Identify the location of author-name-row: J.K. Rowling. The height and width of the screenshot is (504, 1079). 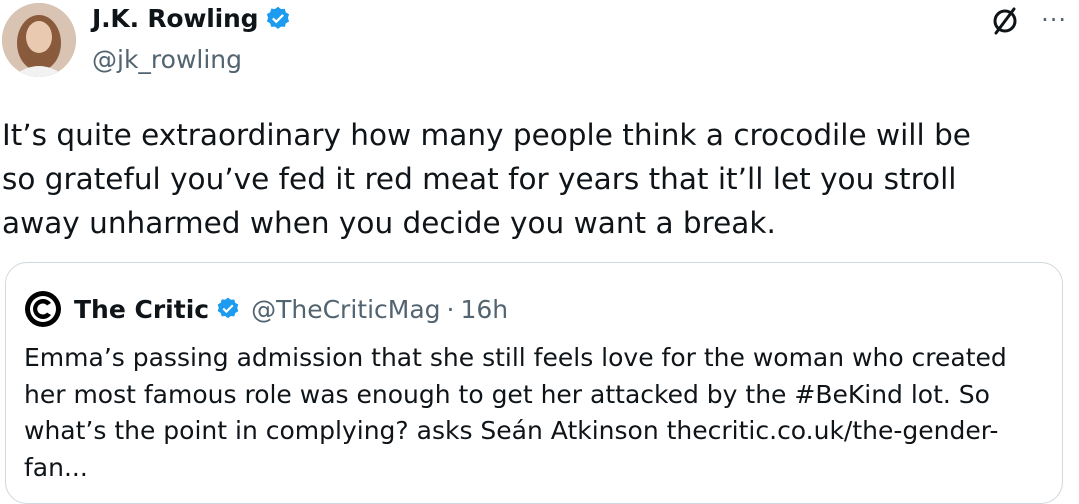
(192, 18).